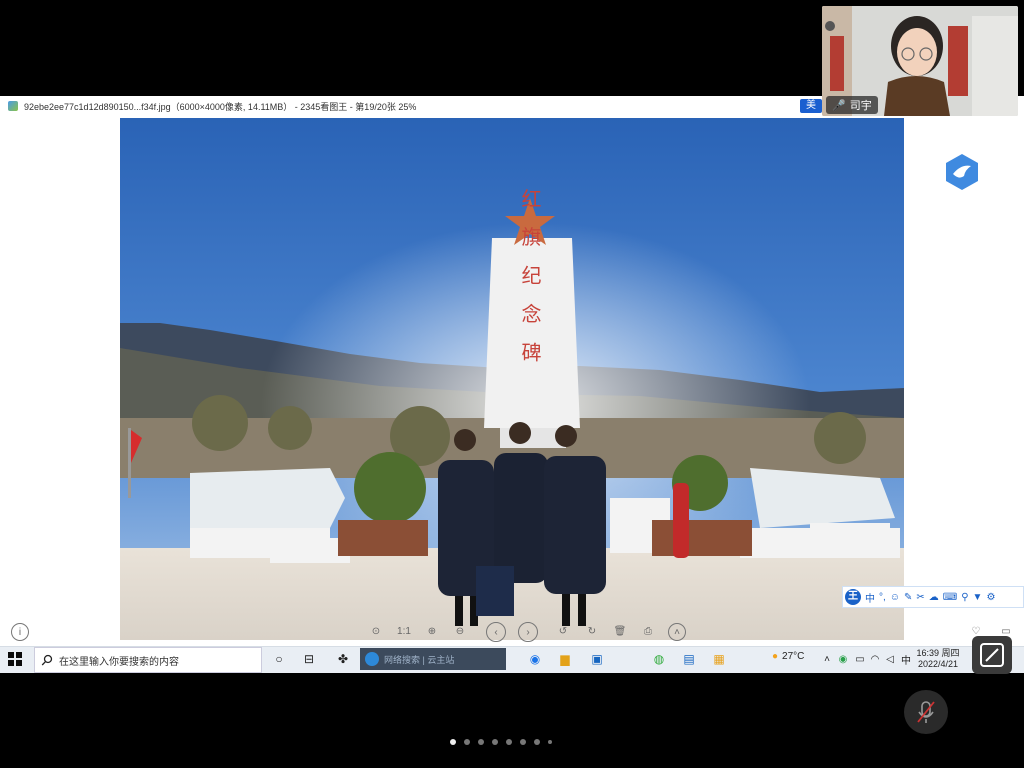 The height and width of the screenshot is (768, 1024). I want to click on ime-toolbar: 王 中 °, ☺ ✎ ✂ ☁ ⌨ ⚲ ▼ ⚙, so click(933, 597).